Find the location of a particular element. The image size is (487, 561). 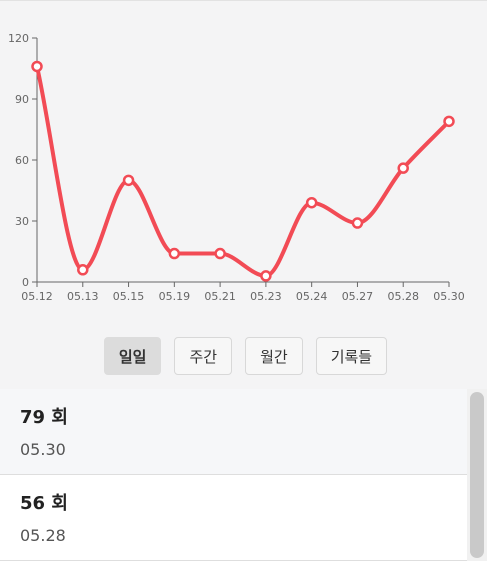

x-tick-label: 05.30 is located at coordinates (449, 296).